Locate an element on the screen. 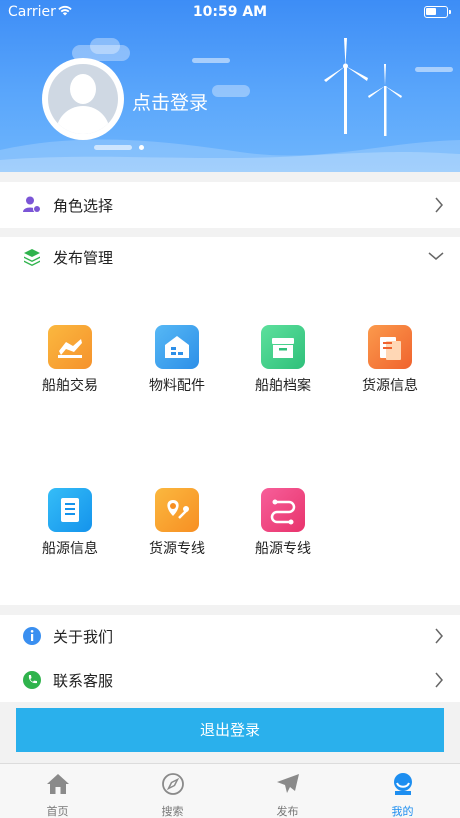 This screenshot has height=818, width=460. publish-item-cargo-route: 货源专线 is located at coordinates (177, 523).